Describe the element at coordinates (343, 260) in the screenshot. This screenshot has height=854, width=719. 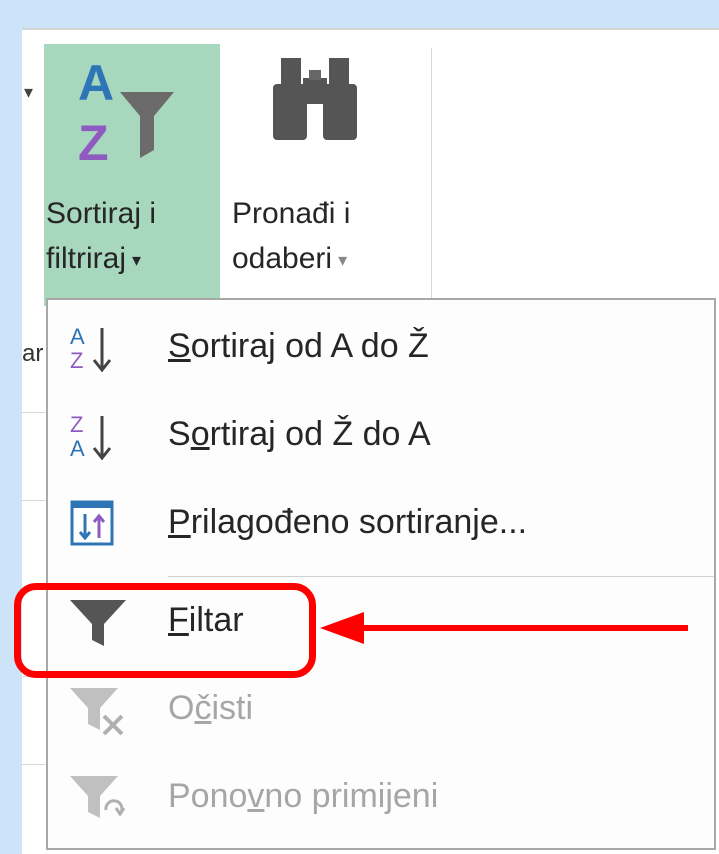
I see `dropdown-arrow-icon-2: ▾` at that location.